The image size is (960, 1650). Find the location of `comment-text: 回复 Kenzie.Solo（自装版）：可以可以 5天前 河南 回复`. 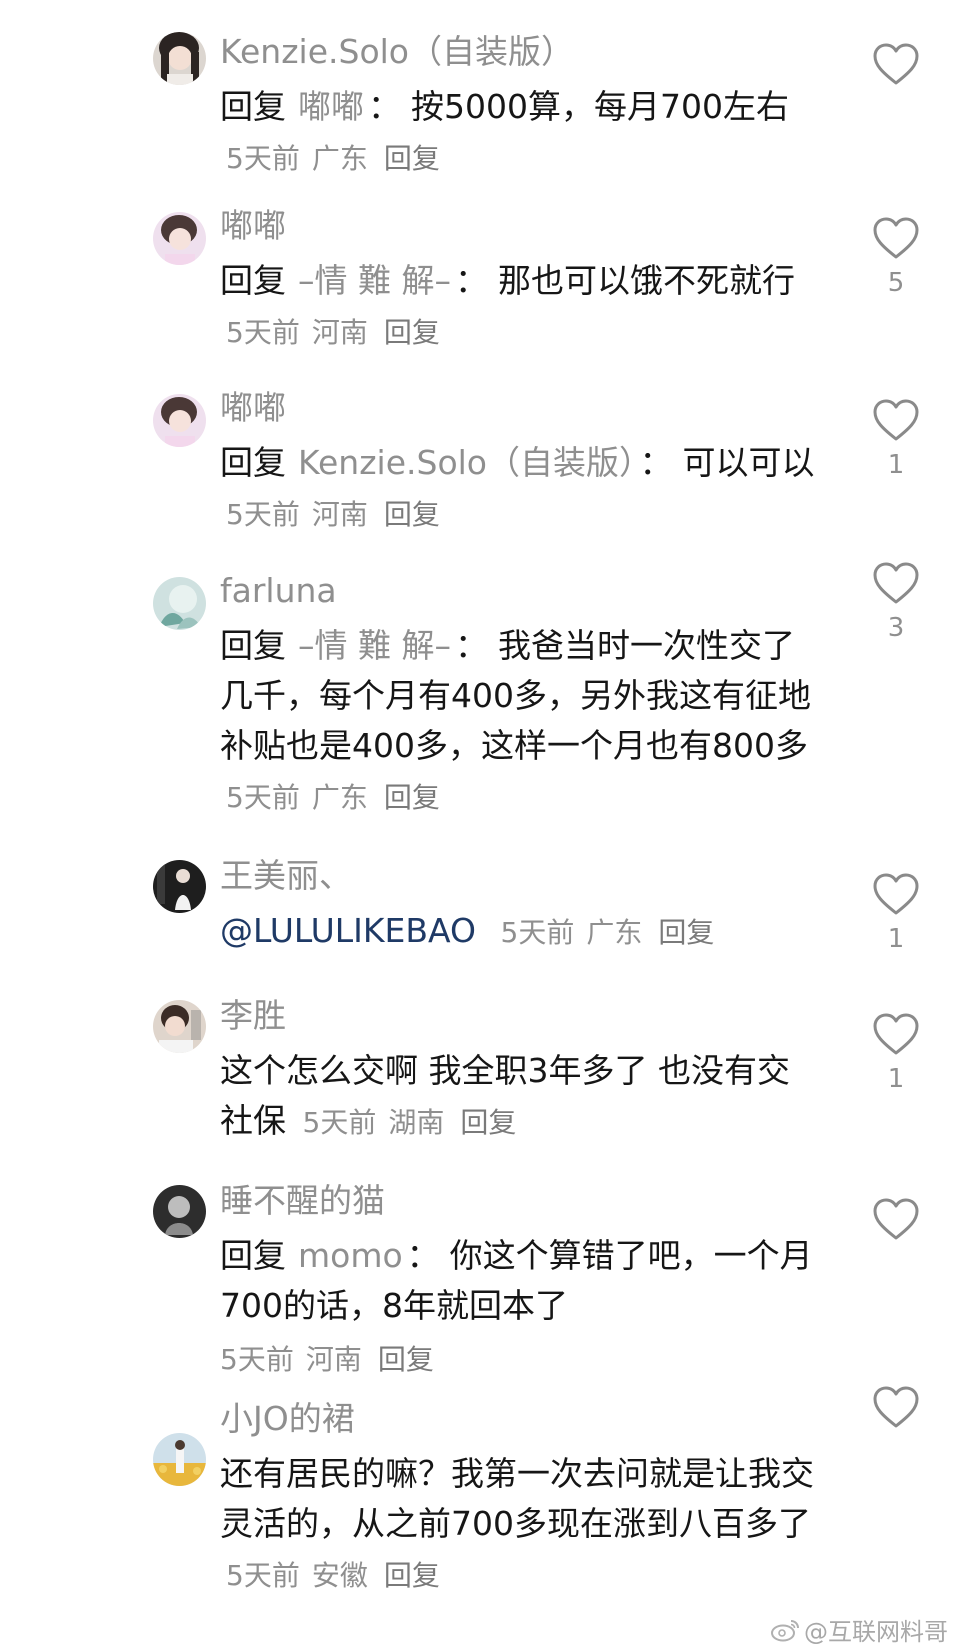

comment-text: 回复 Kenzie.Solo（自装版）：可以可以 5天前 河南 回复 is located at coordinates (520, 489).